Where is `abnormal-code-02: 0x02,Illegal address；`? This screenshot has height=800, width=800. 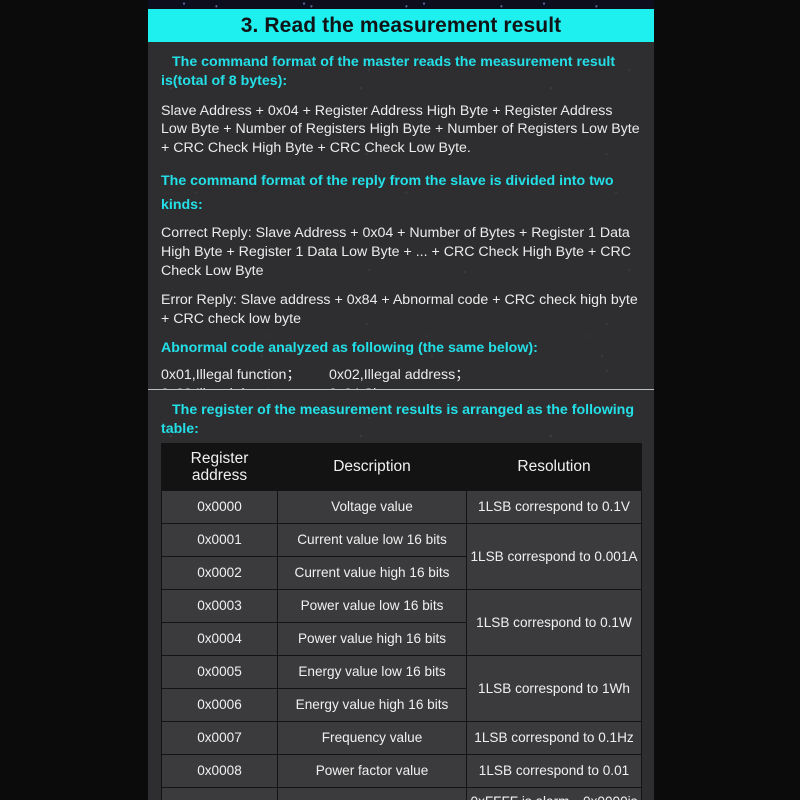
abnormal-code-02: 0x02,Illegal address； is located at coordinates (399, 375).